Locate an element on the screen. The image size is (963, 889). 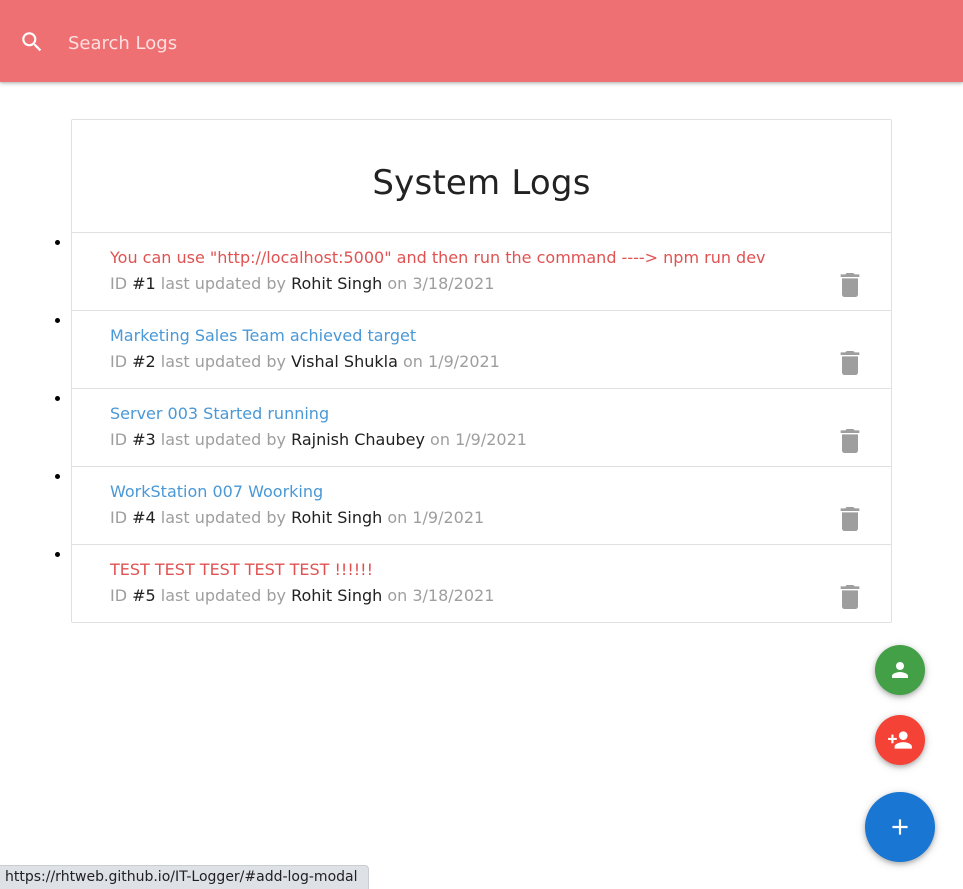
log-id: #5 is located at coordinates (144, 595).